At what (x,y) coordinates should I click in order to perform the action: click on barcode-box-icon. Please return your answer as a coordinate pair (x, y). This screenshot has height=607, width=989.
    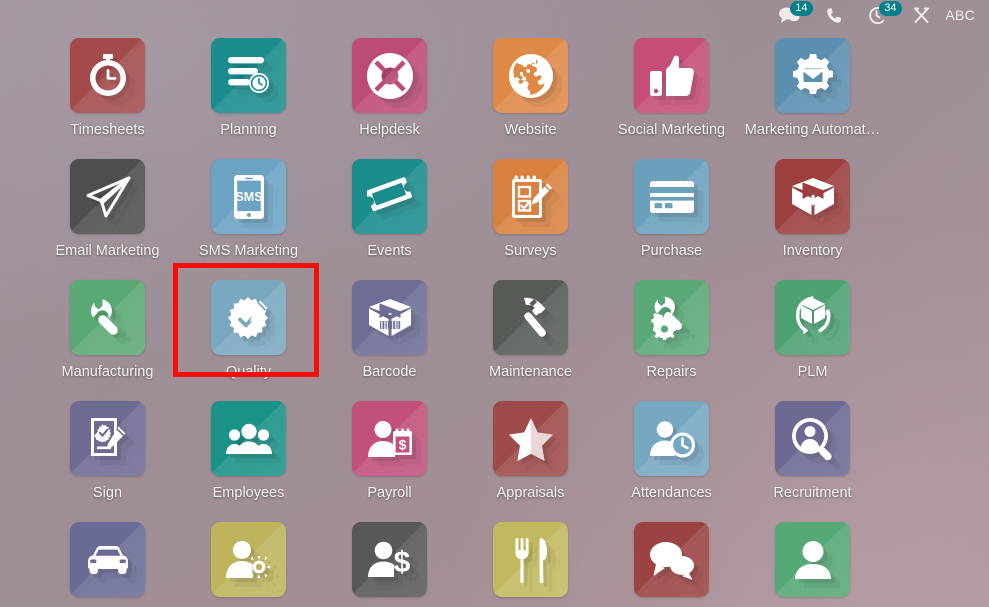
    Looking at the image, I should click on (389, 317).